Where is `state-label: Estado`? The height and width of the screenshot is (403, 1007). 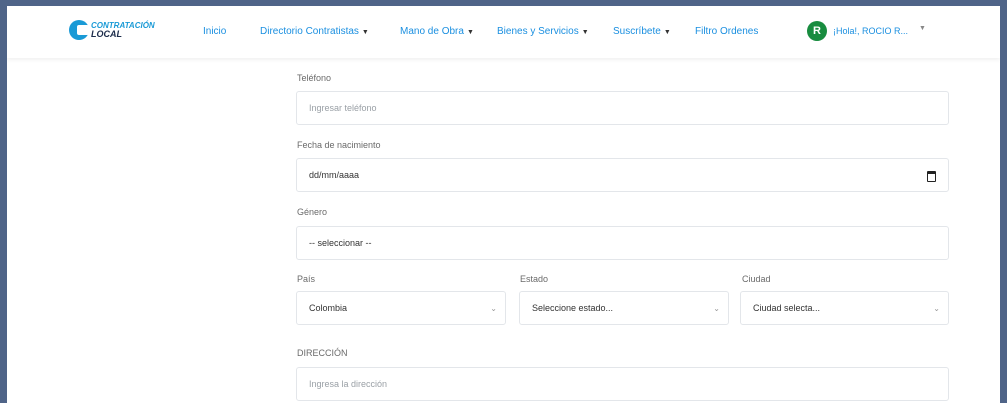 state-label: Estado is located at coordinates (534, 279).